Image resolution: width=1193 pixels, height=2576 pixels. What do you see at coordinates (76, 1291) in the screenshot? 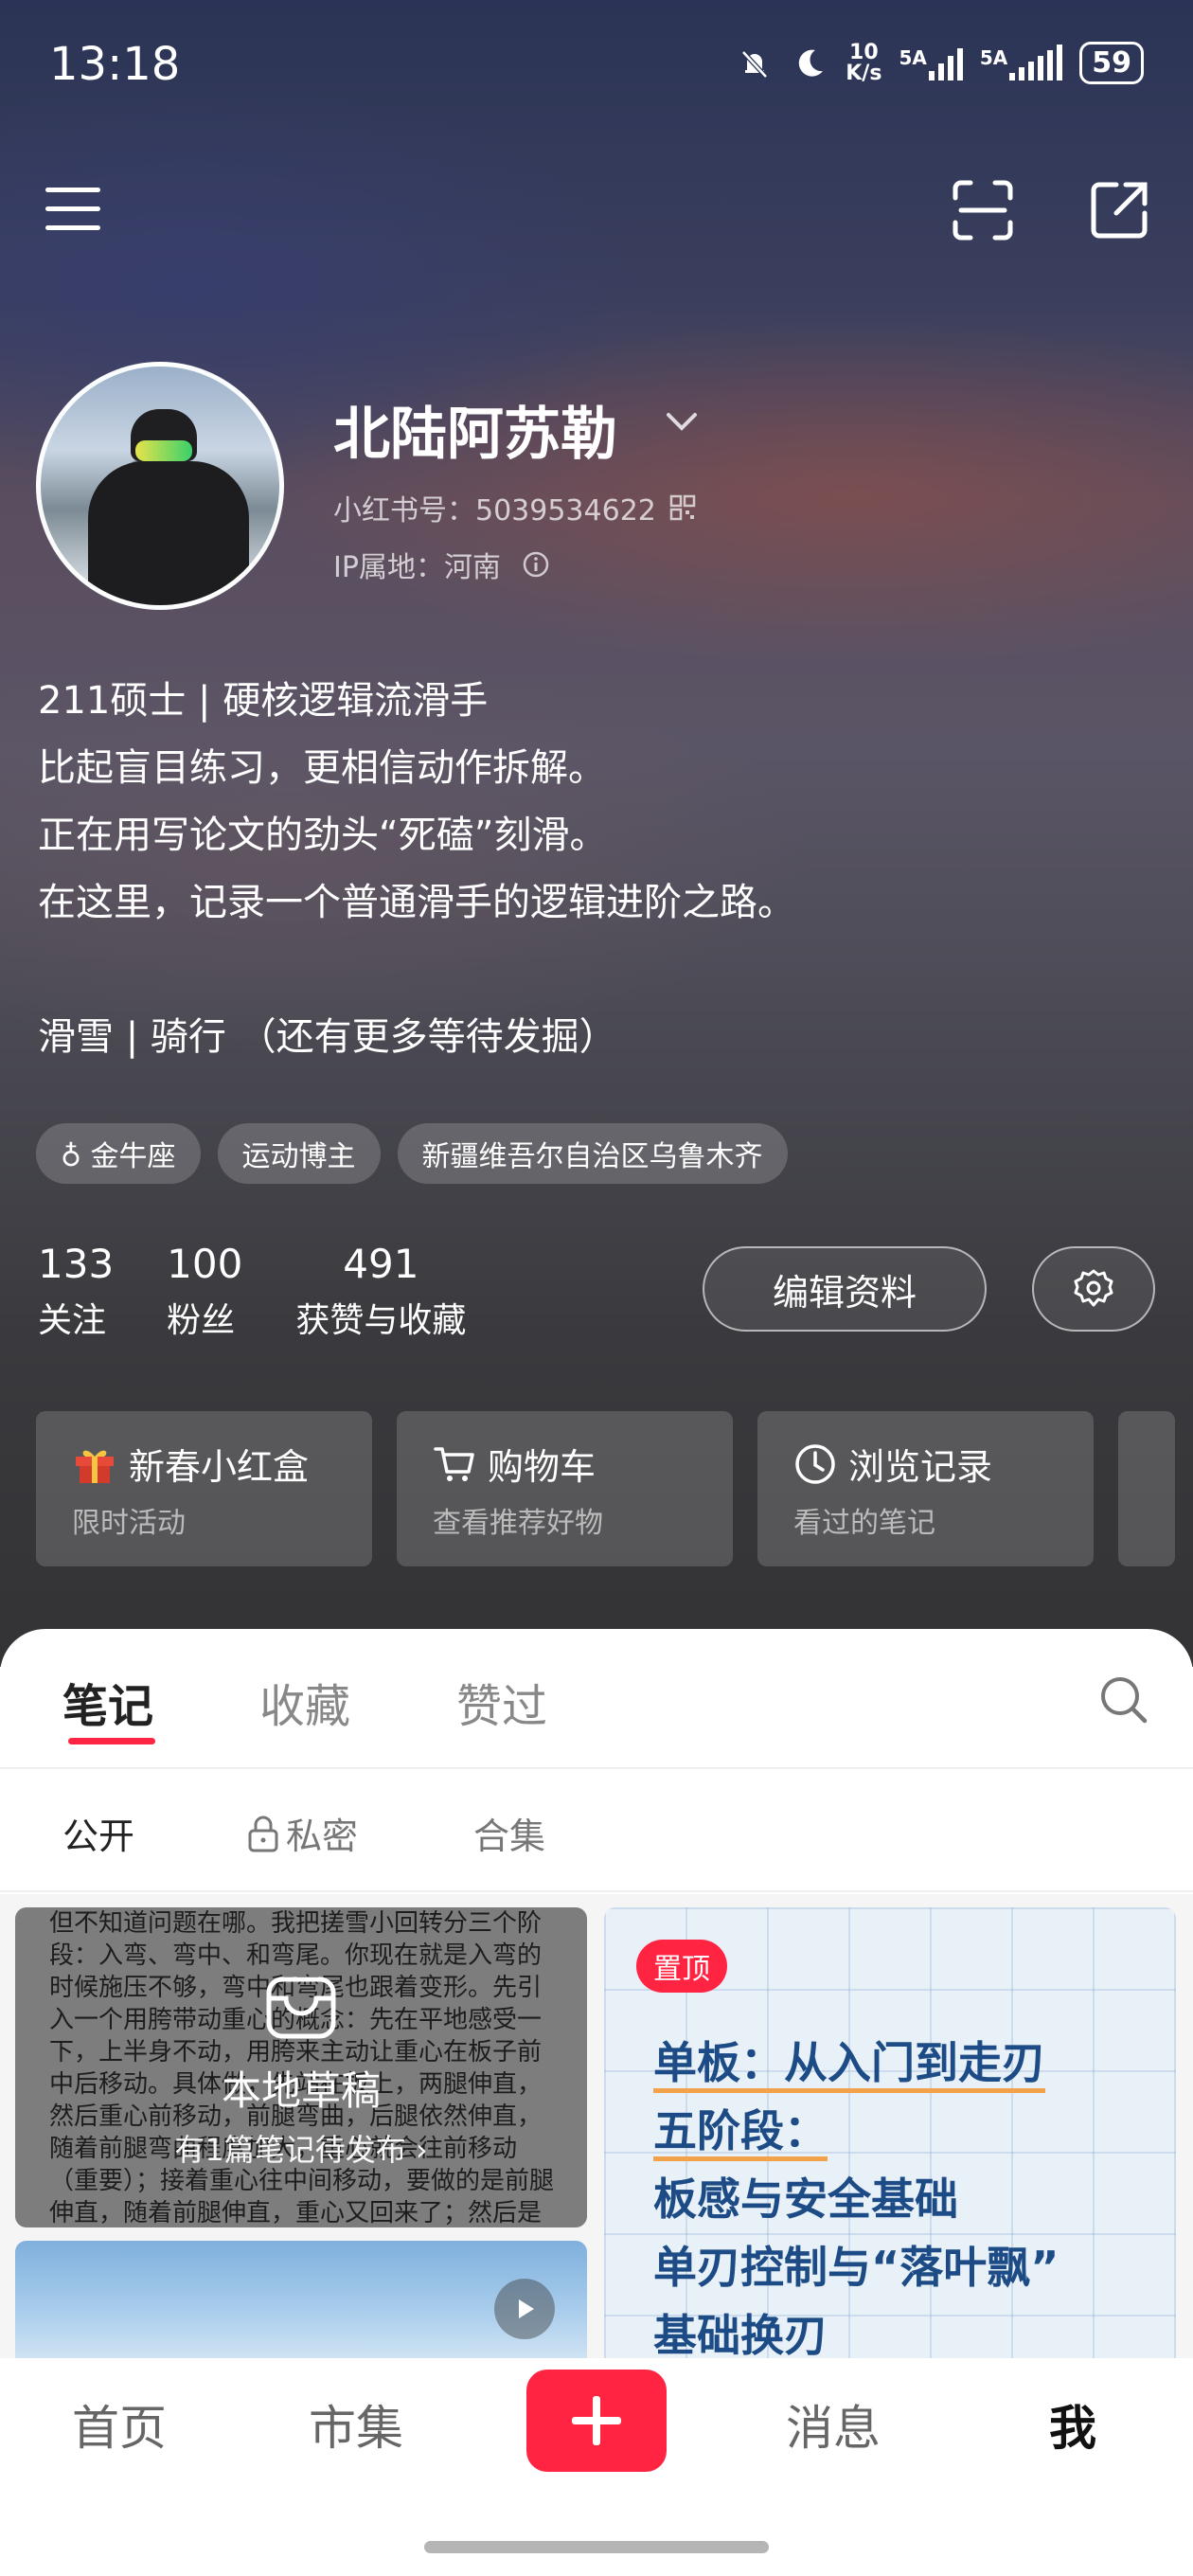
I see `stat-following: 133 关注` at bounding box center [76, 1291].